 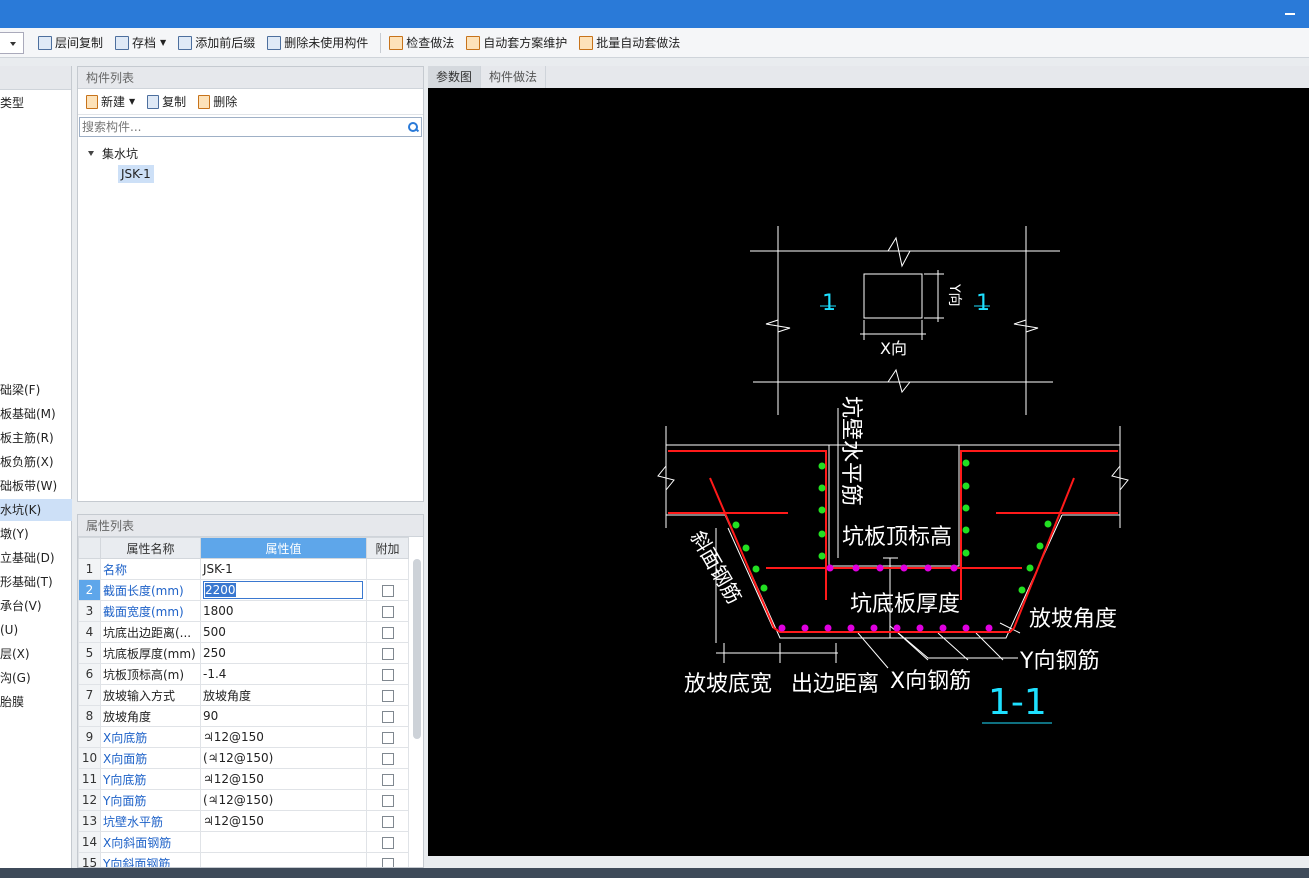 What do you see at coordinates (36, 630) in the screenshot?
I see `nav-item: (U)` at bounding box center [36, 630].